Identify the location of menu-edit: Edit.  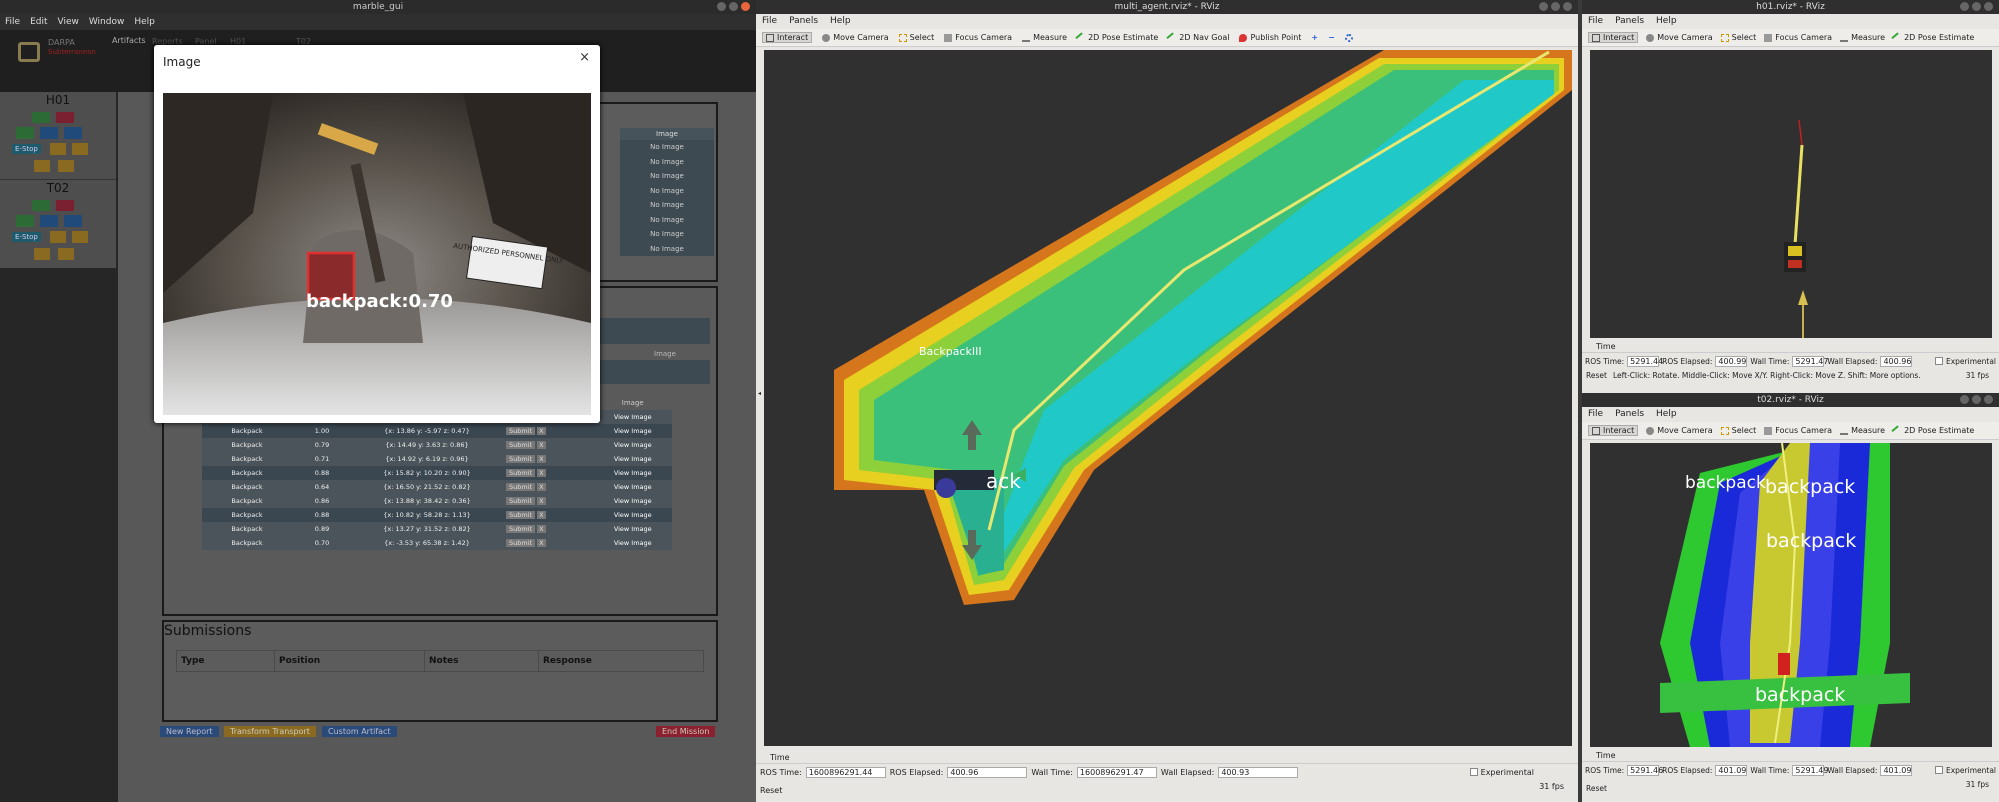
(38, 22).